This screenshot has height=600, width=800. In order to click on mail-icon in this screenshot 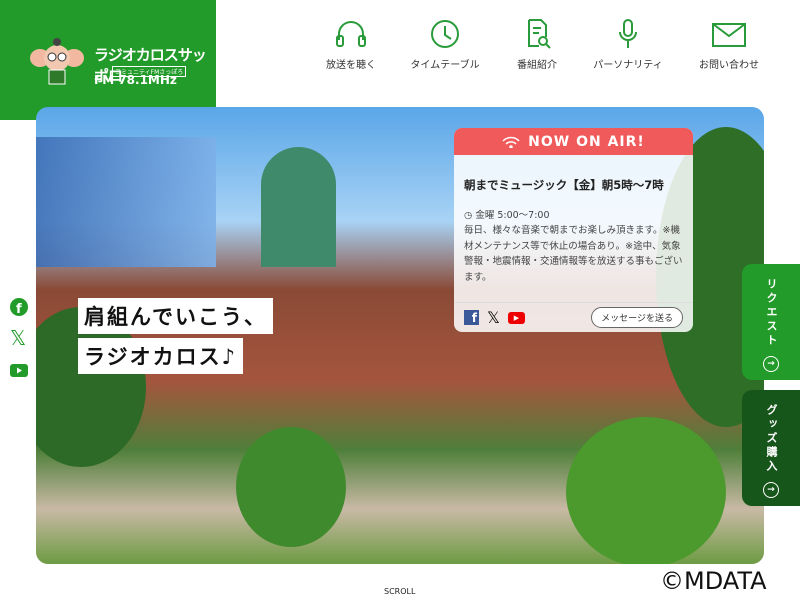, I will do `click(729, 35)`.